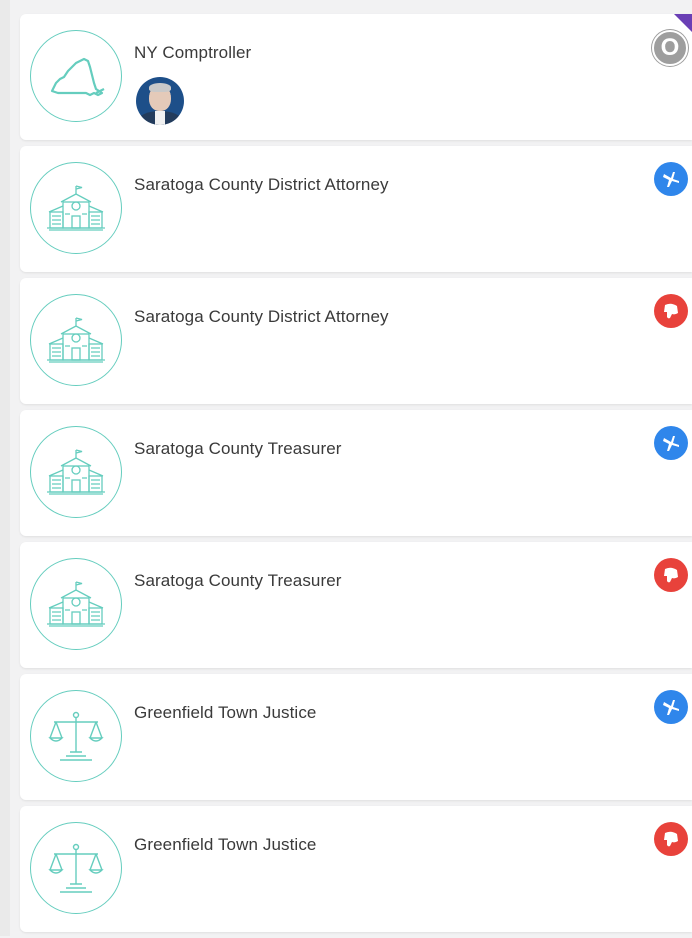 The image size is (692, 938). What do you see at coordinates (76, 76) in the screenshot?
I see `ny-state-icon` at bounding box center [76, 76].